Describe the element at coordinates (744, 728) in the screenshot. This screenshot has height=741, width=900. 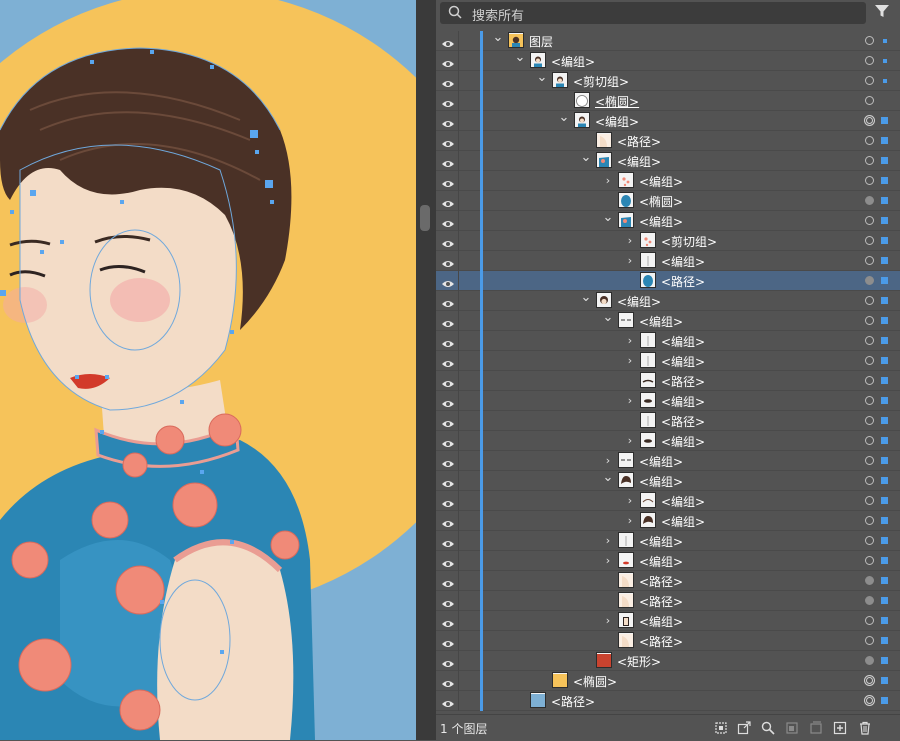
I see `export-icon` at that location.